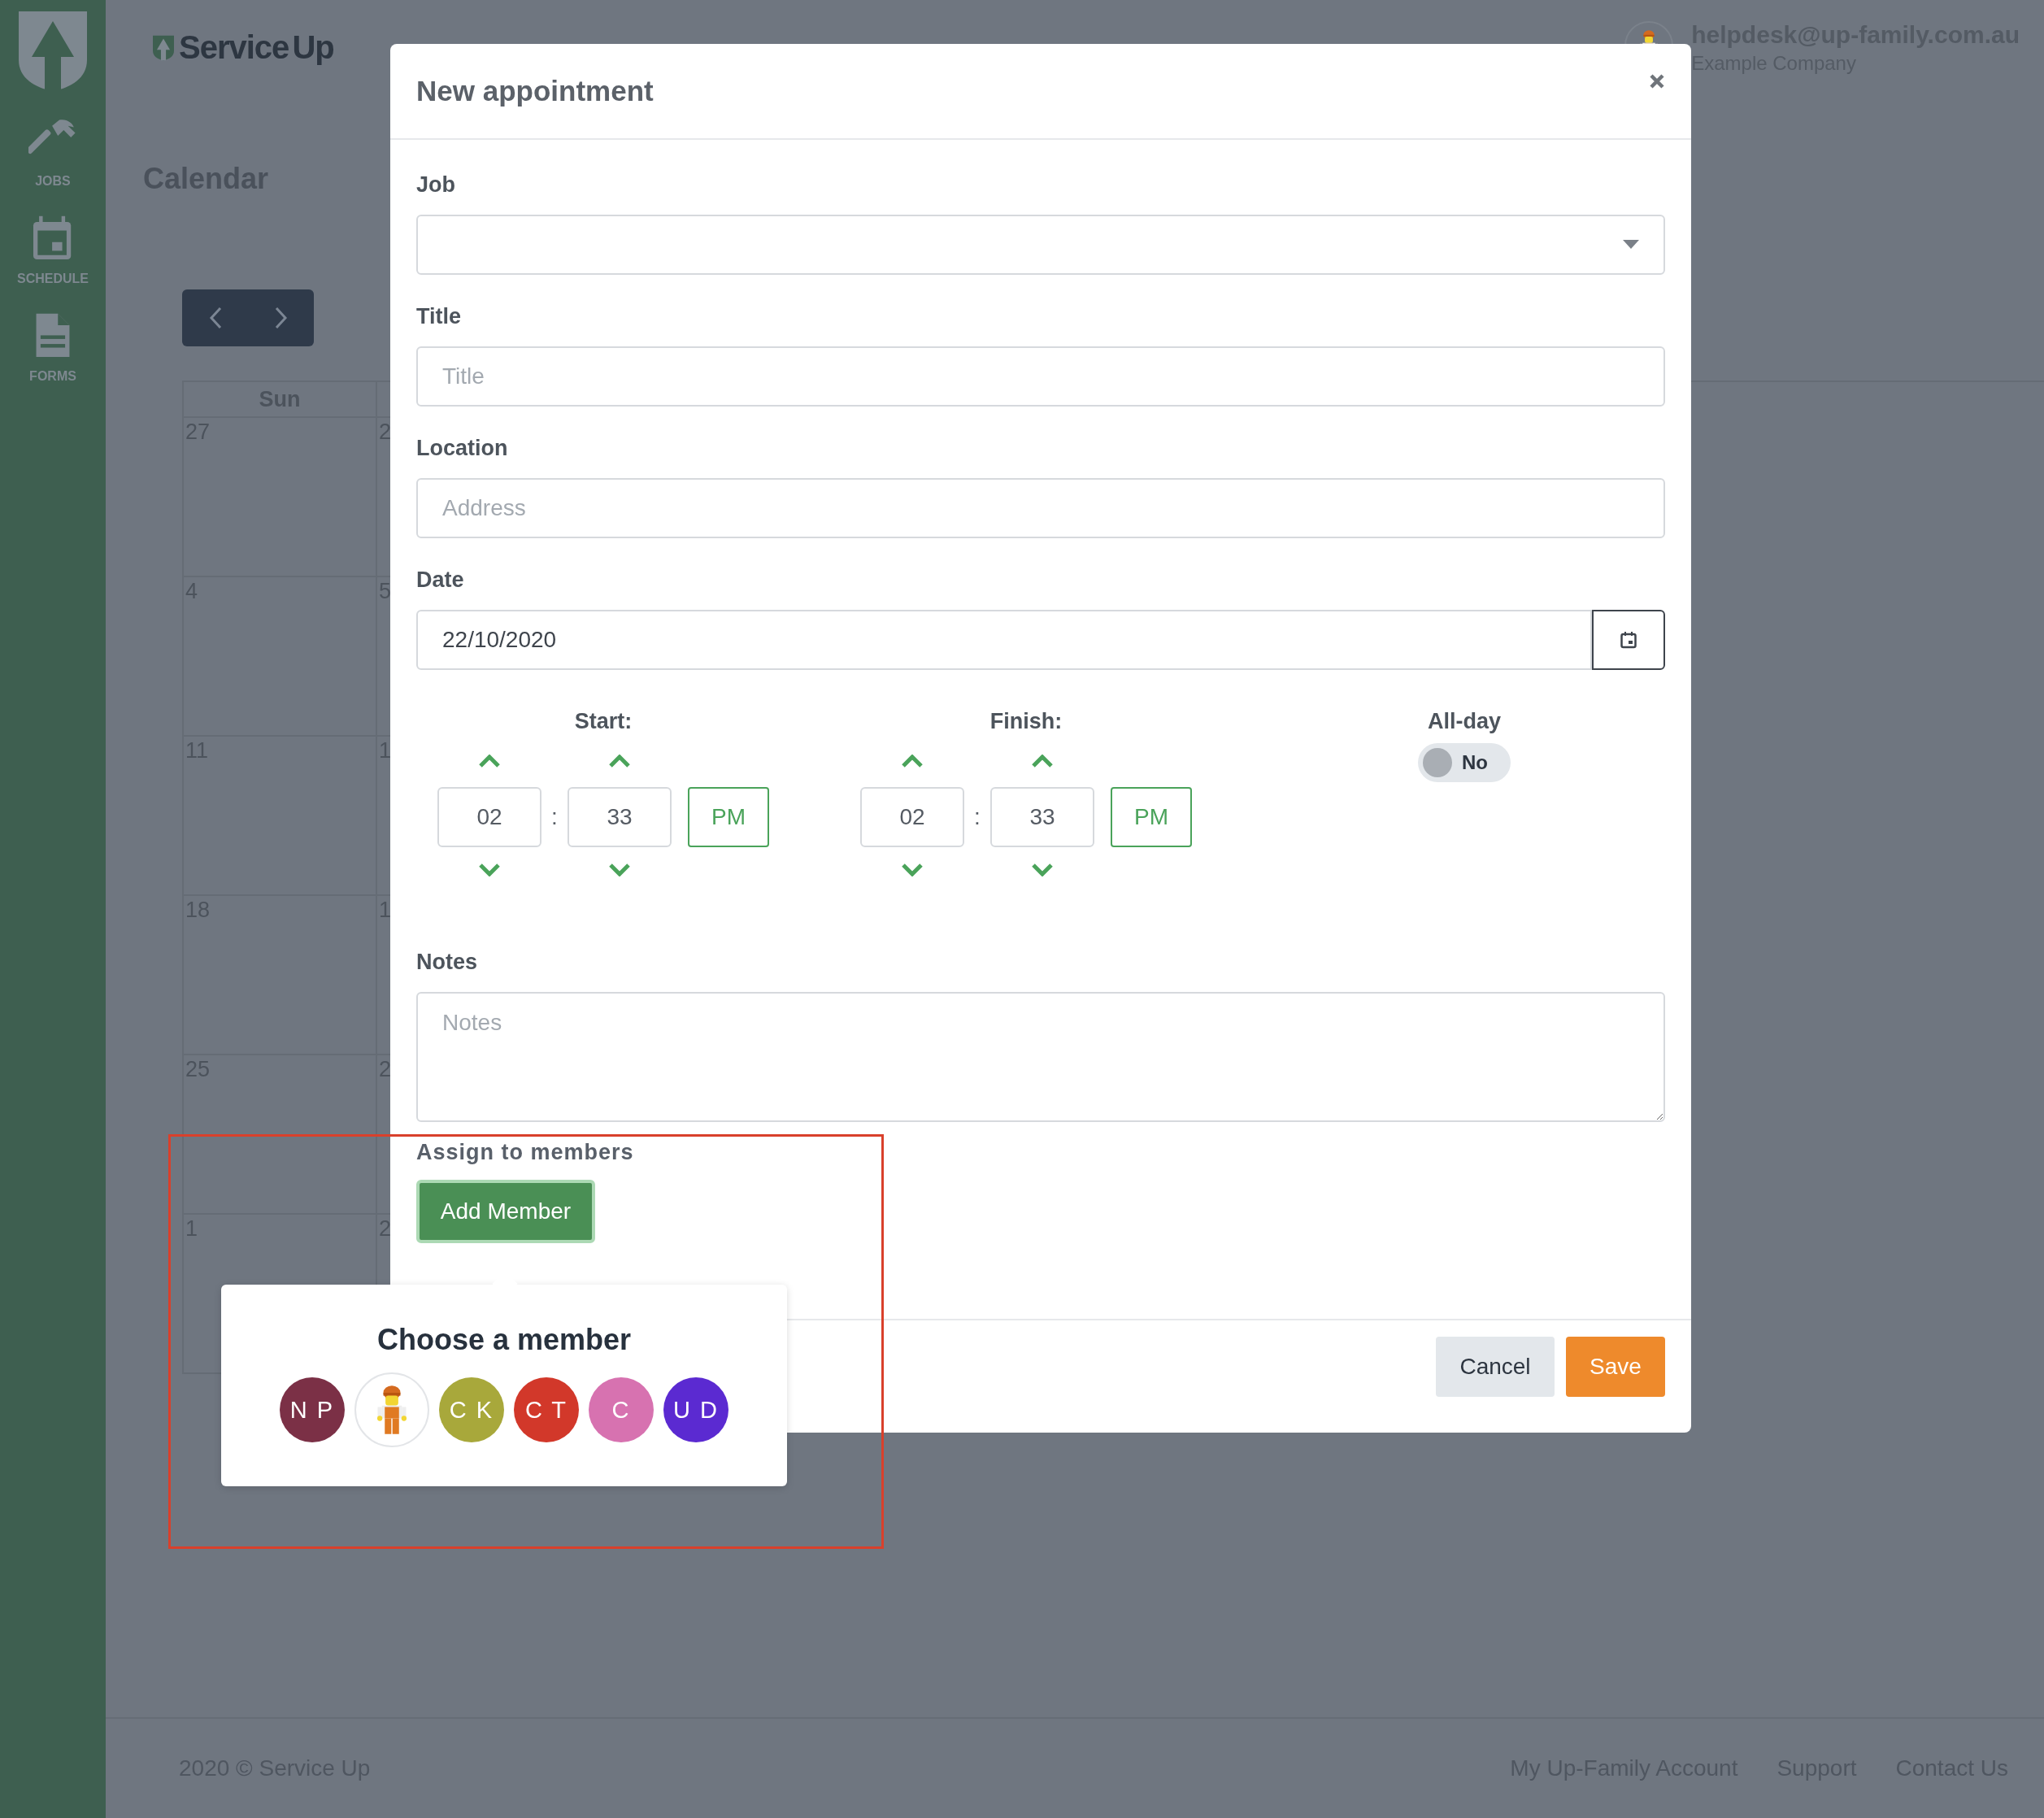 The height and width of the screenshot is (1818, 2044). What do you see at coordinates (525, 1152) in the screenshot?
I see `section-label: Assign to members` at bounding box center [525, 1152].